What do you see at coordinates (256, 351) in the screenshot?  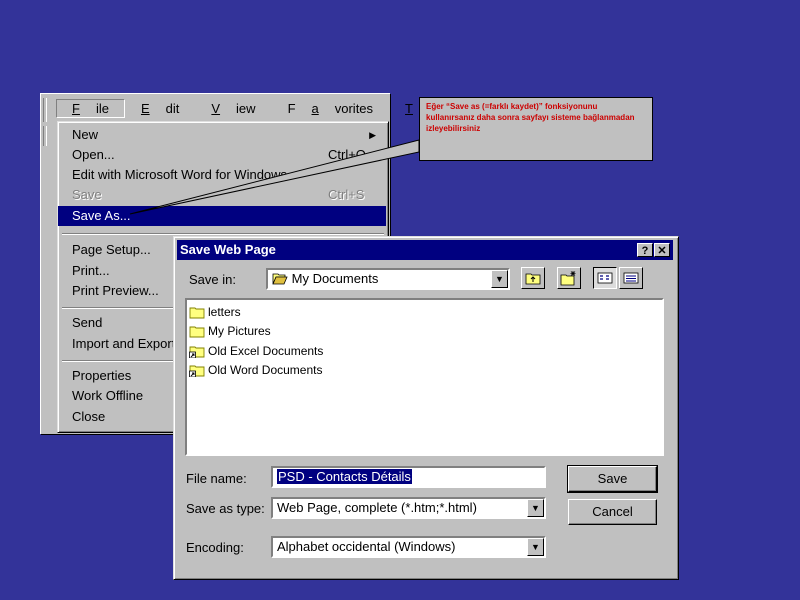 I see `list-item: Old Excel Documents` at bounding box center [256, 351].